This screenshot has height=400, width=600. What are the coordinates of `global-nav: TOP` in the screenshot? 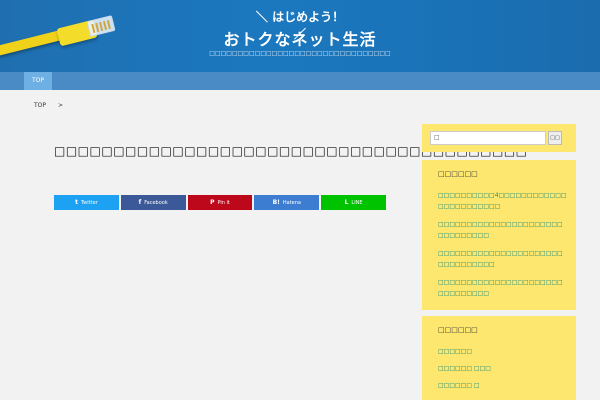 It's located at (300, 81).